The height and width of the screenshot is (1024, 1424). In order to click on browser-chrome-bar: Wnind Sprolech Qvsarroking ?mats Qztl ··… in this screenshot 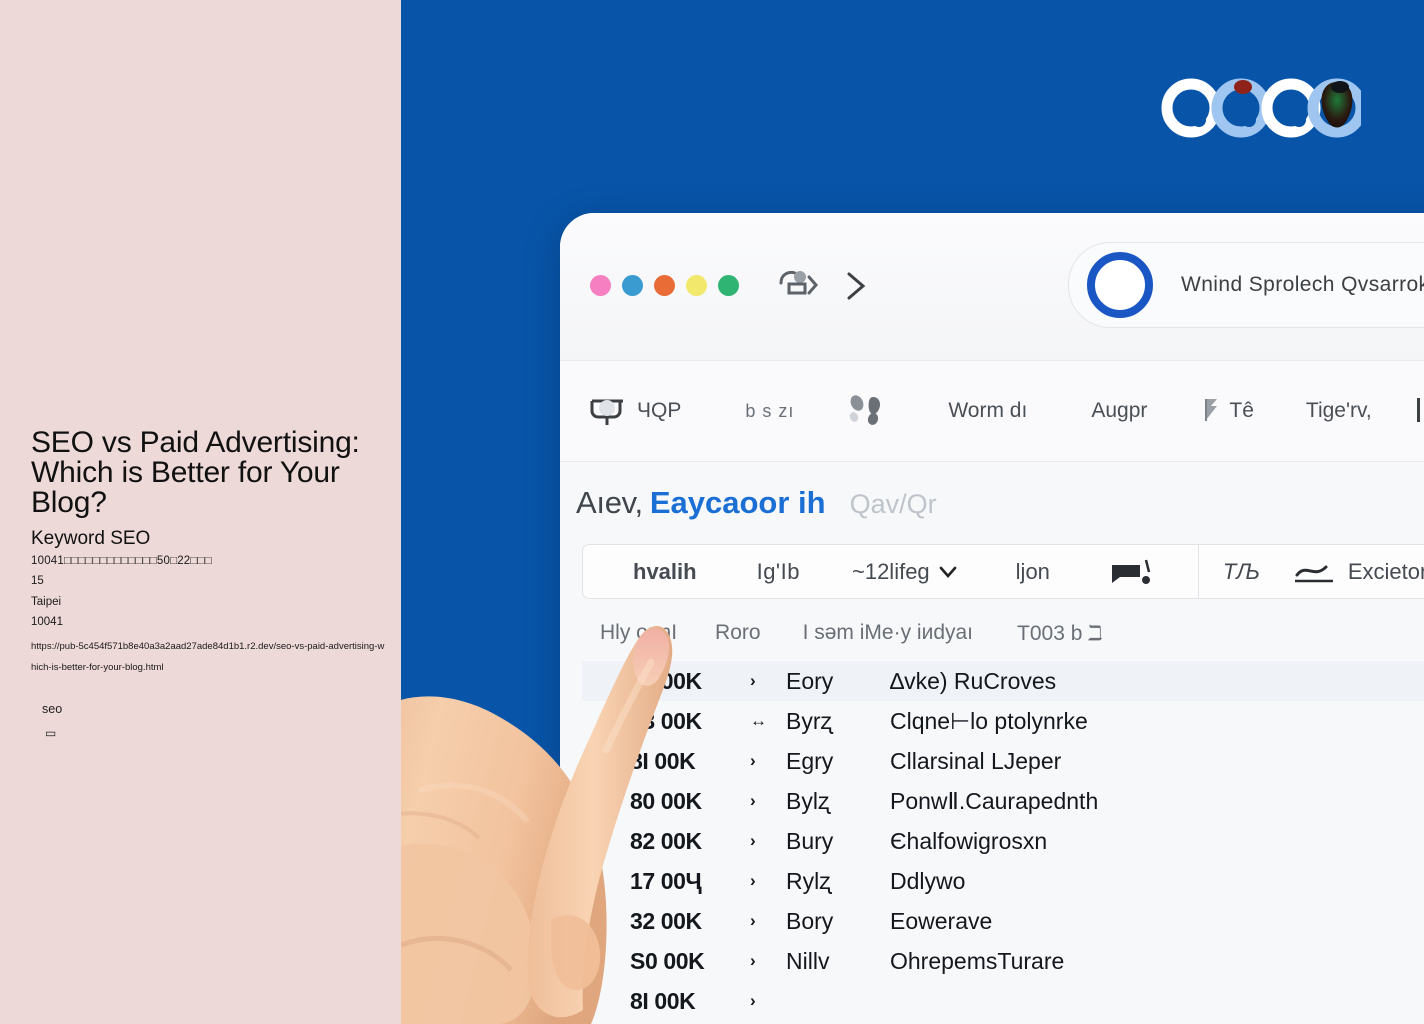, I will do `click(992, 287)`.